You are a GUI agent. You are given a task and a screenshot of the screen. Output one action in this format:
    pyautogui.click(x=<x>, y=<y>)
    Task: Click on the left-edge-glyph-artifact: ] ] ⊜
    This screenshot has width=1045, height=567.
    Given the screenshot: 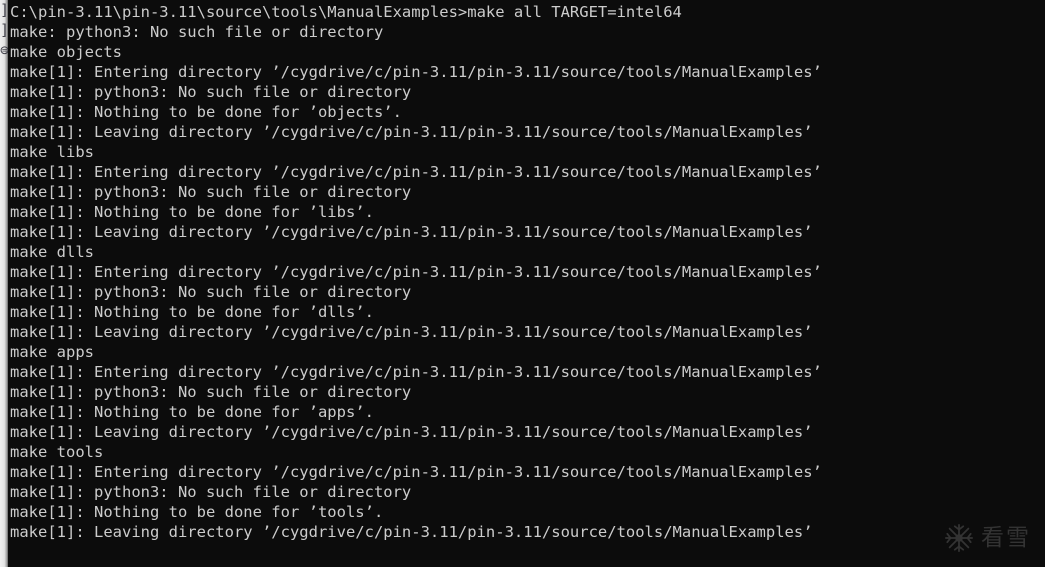 What is the action you would take?
    pyautogui.click(x=4, y=30)
    